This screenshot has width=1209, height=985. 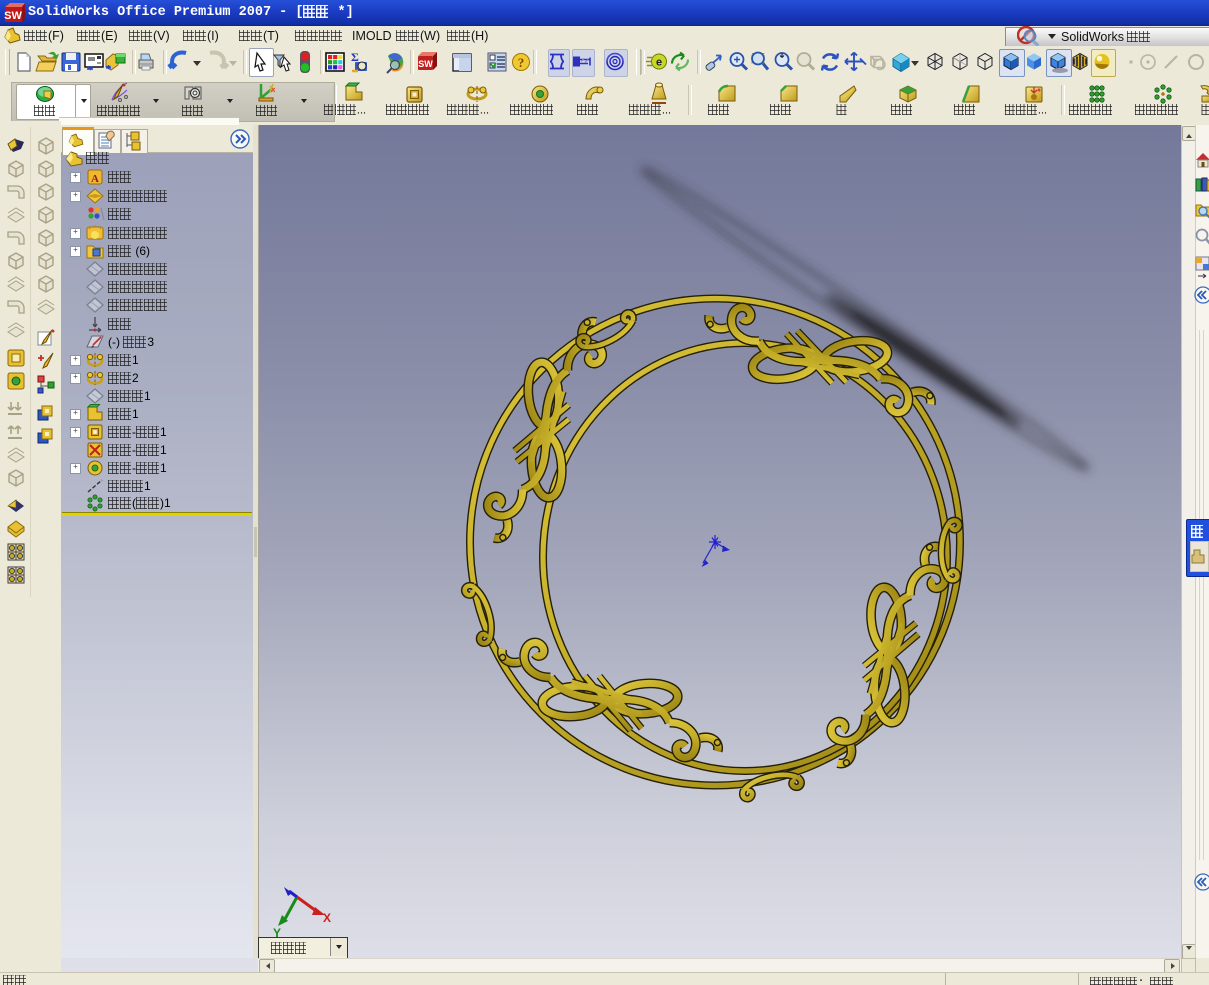 What do you see at coordinates (659, 63) in the screenshot?
I see `svg-text: e` at bounding box center [659, 63].